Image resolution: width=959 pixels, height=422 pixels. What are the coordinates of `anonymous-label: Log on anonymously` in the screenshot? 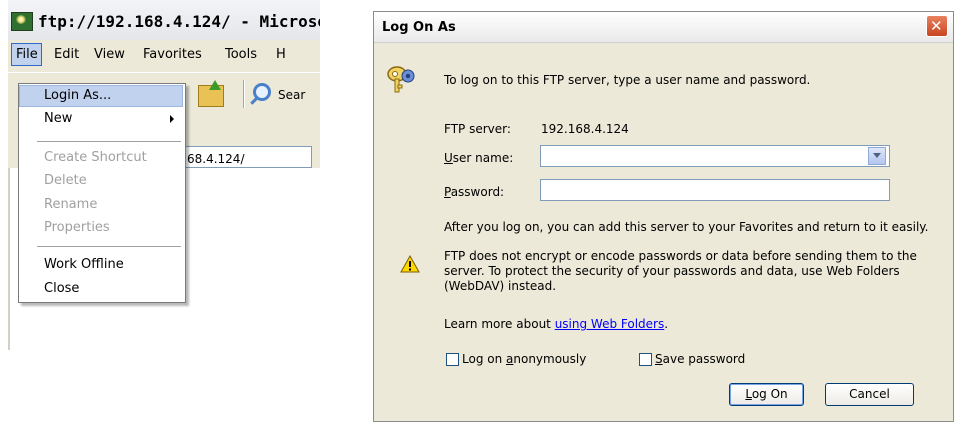 It's located at (524, 359).